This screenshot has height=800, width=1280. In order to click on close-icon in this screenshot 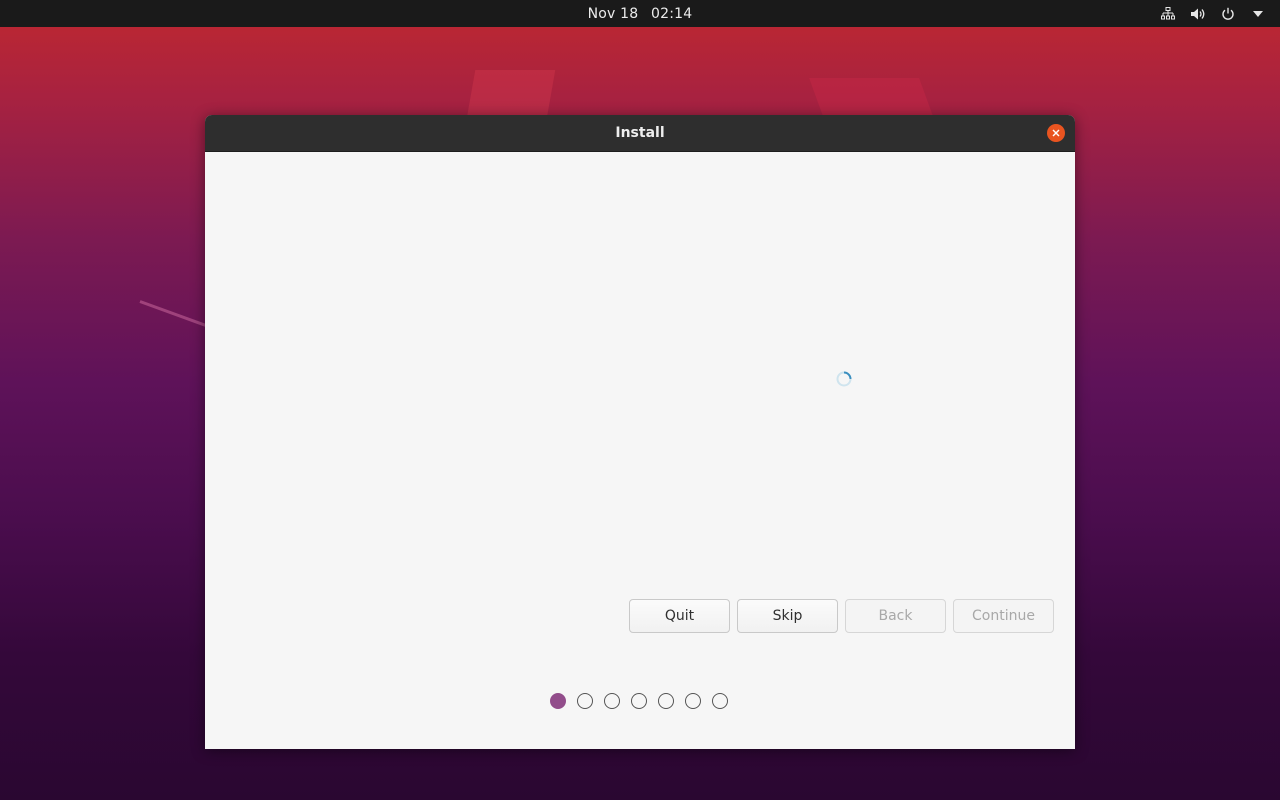, I will do `click(1056, 133)`.